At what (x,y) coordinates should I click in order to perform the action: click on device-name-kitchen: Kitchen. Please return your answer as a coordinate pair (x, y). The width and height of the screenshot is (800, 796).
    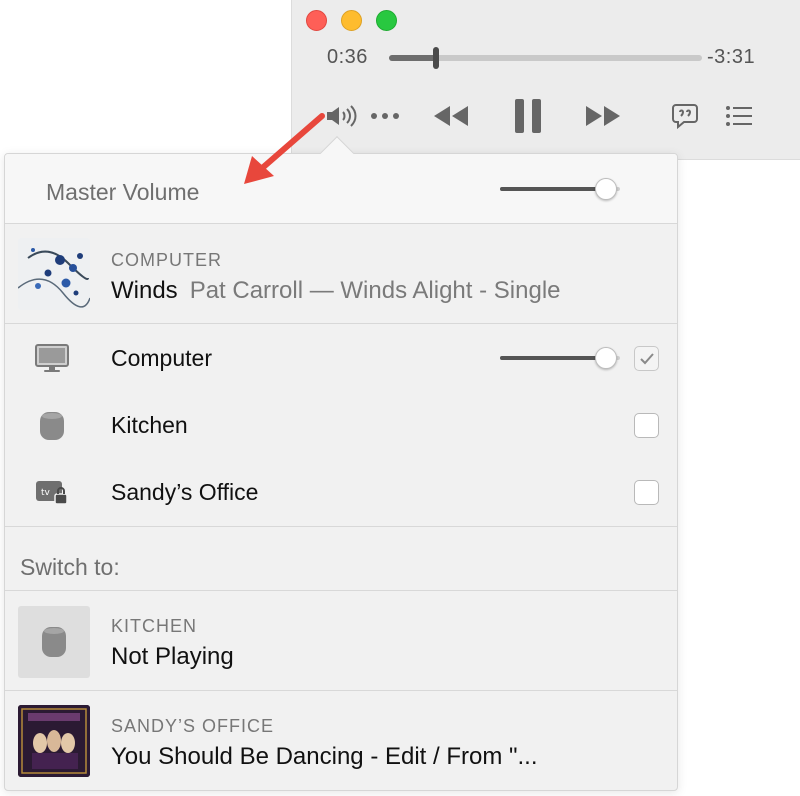
    Looking at the image, I should click on (149, 425).